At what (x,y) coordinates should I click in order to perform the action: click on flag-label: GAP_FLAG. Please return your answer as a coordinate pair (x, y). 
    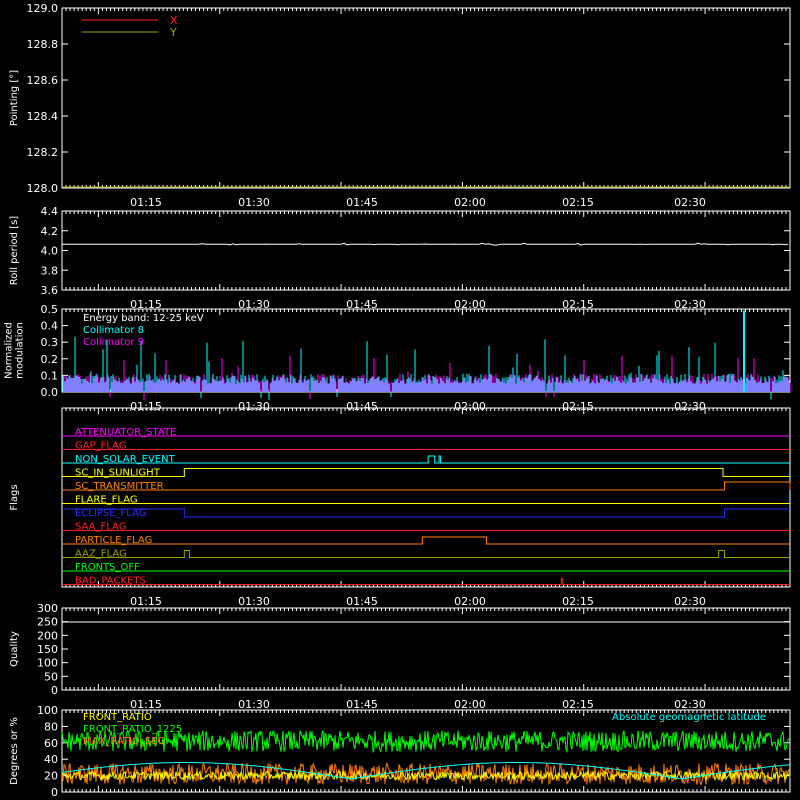
    Looking at the image, I should click on (101, 446).